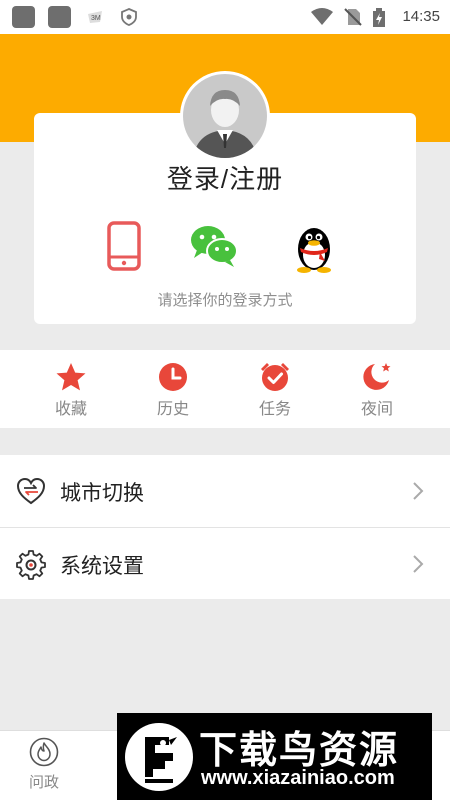  Describe the element at coordinates (225, 389) in the screenshot. I see `quick-actions-bar: 收藏 历史 任务 夜间` at that location.